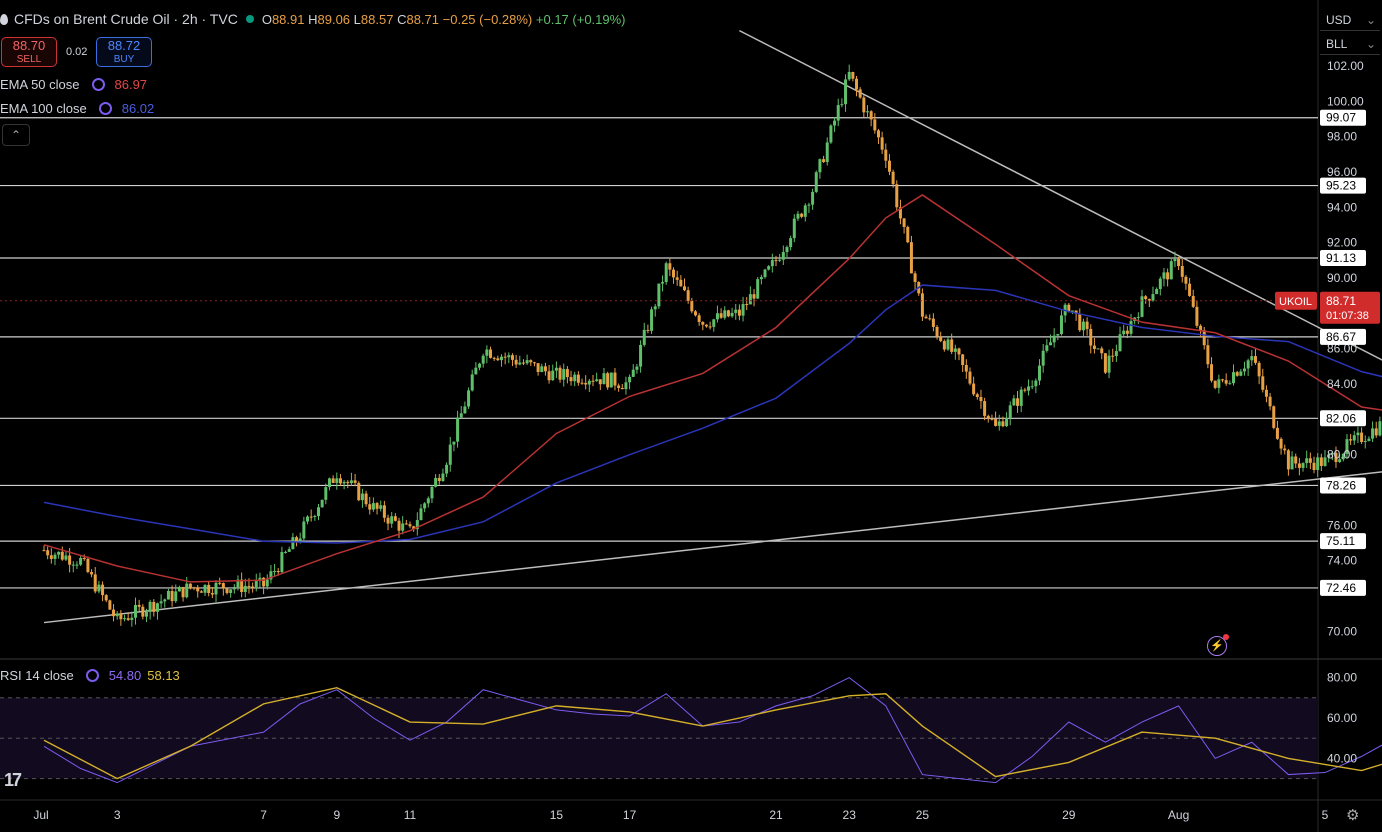 The image size is (1382, 832). What do you see at coordinates (1342, 678) in the screenshot?
I see `rsi-tick-label: 80.00` at bounding box center [1342, 678].